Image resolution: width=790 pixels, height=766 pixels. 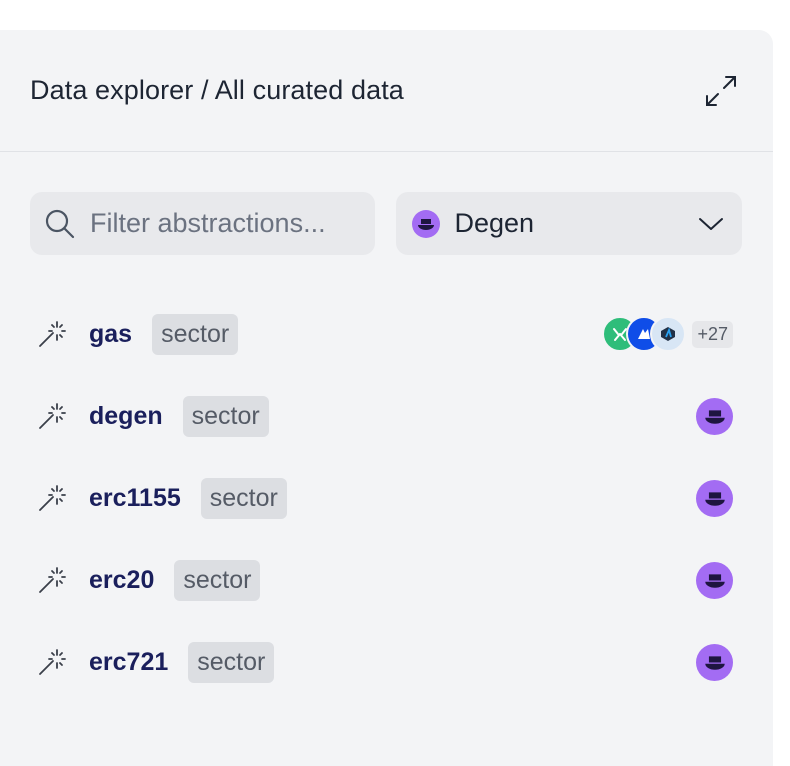 What do you see at coordinates (121, 580) in the screenshot?
I see `abstraction-name: erc20` at bounding box center [121, 580].